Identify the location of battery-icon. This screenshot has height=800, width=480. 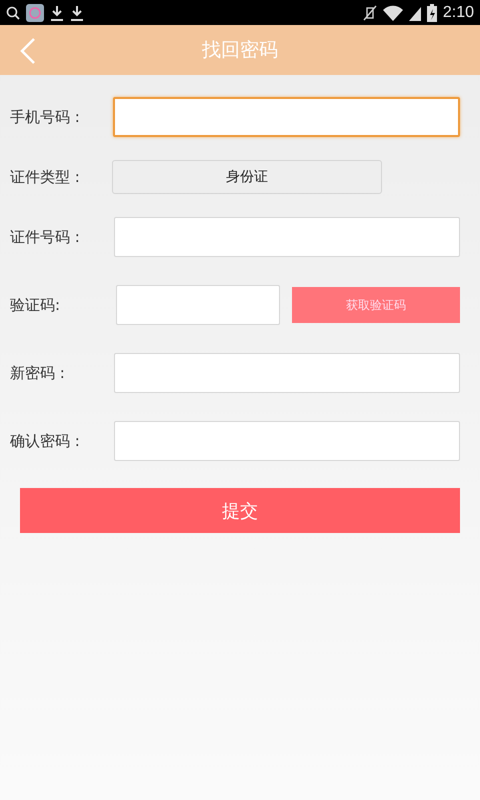
(431, 13).